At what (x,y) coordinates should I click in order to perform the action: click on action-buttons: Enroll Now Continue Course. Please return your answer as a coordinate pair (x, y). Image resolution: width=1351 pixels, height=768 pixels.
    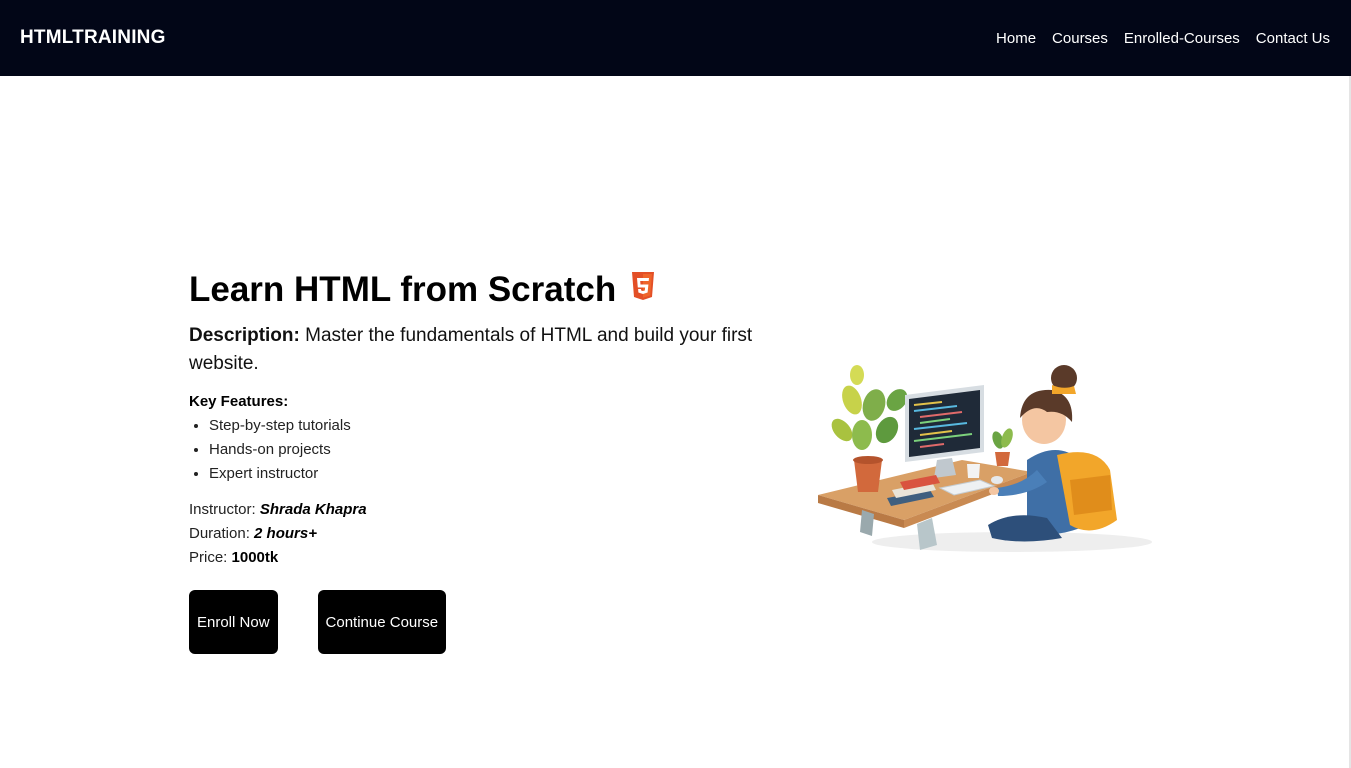
    Looking at the image, I should click on (479, 622).